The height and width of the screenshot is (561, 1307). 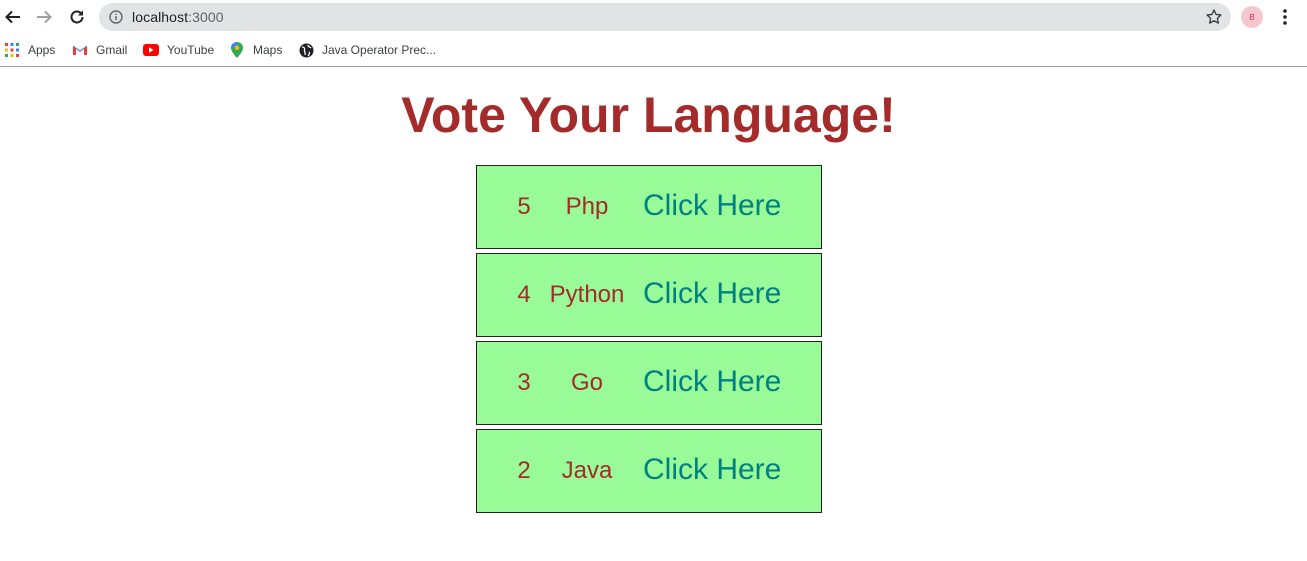 I want to click on vote-button-php: Click Here, so click(x=712, y=206).